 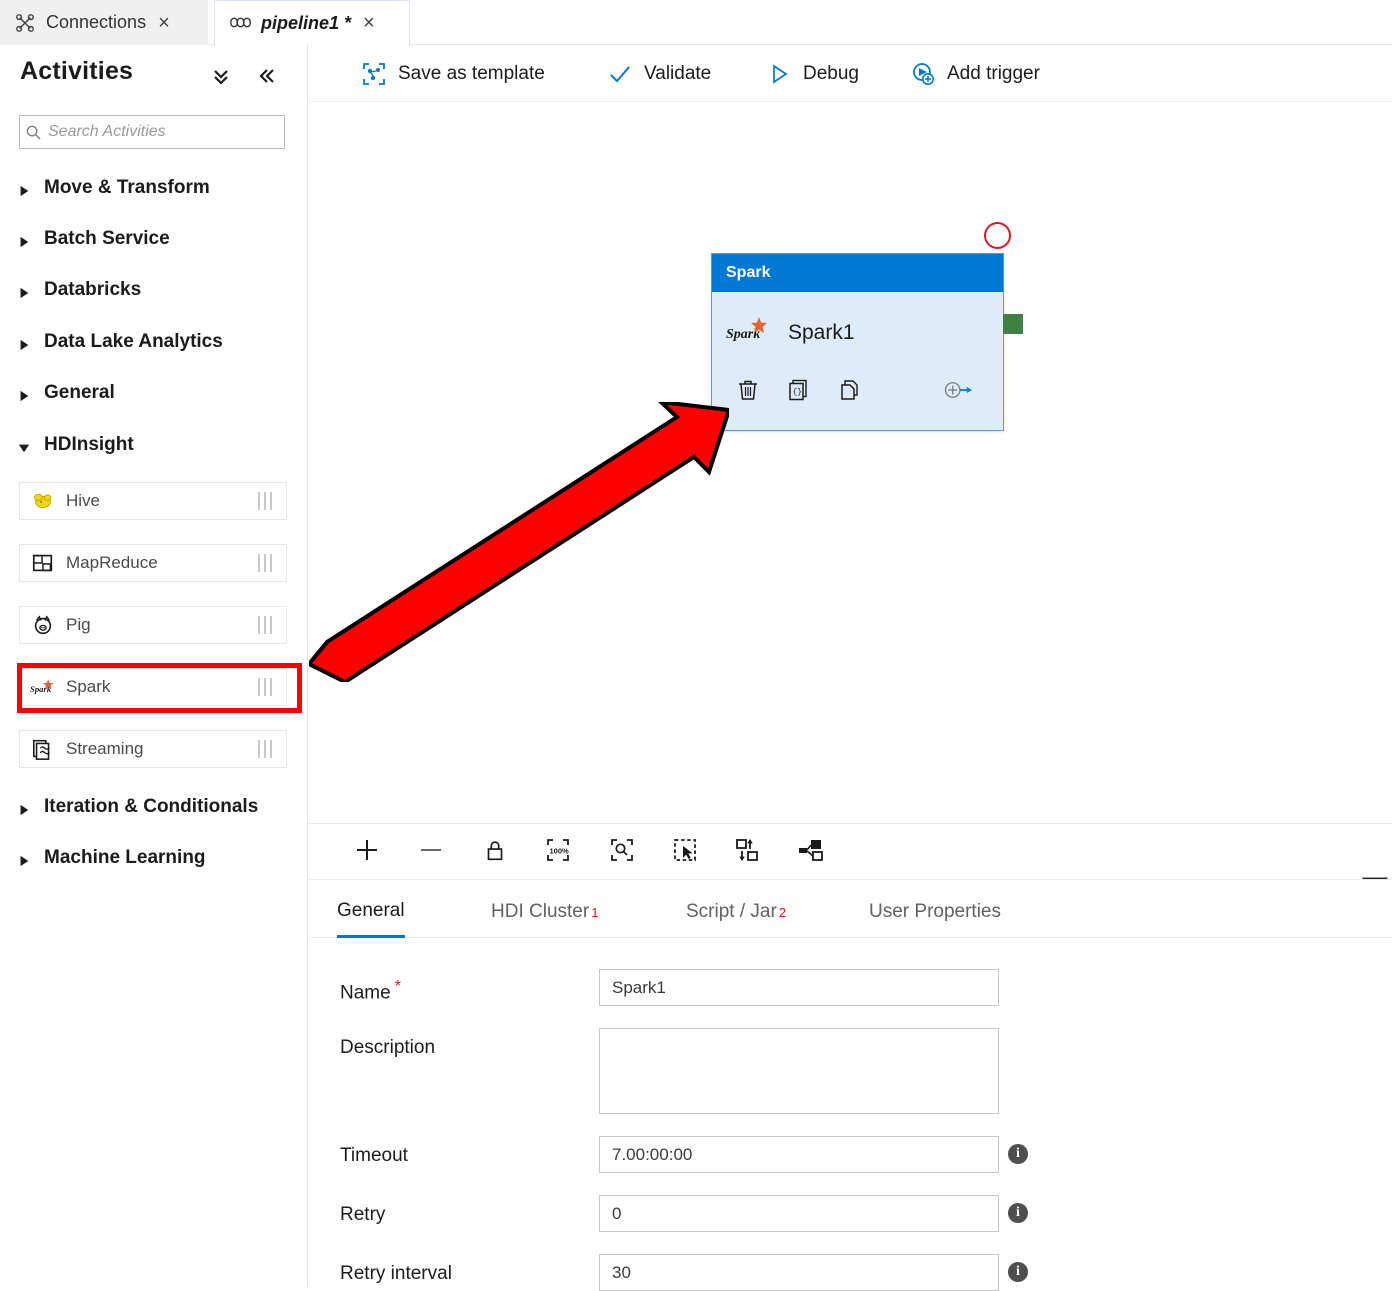 I want to click on activity-item-label: Hive, so click(x=83, y=500).